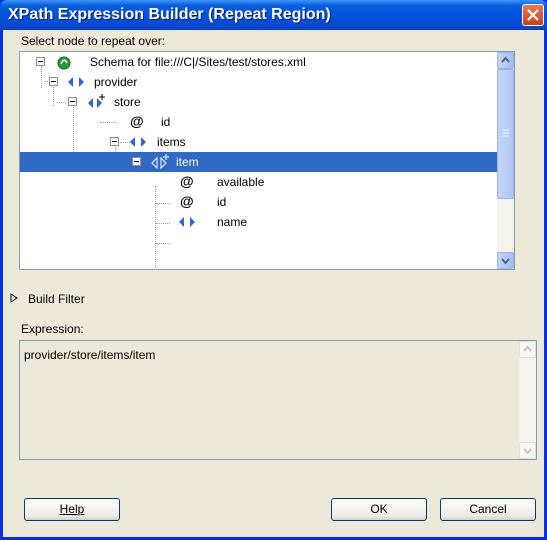 The height and width of the screenshot is (540, 547). I want to click on close-button, so click(533, 15).